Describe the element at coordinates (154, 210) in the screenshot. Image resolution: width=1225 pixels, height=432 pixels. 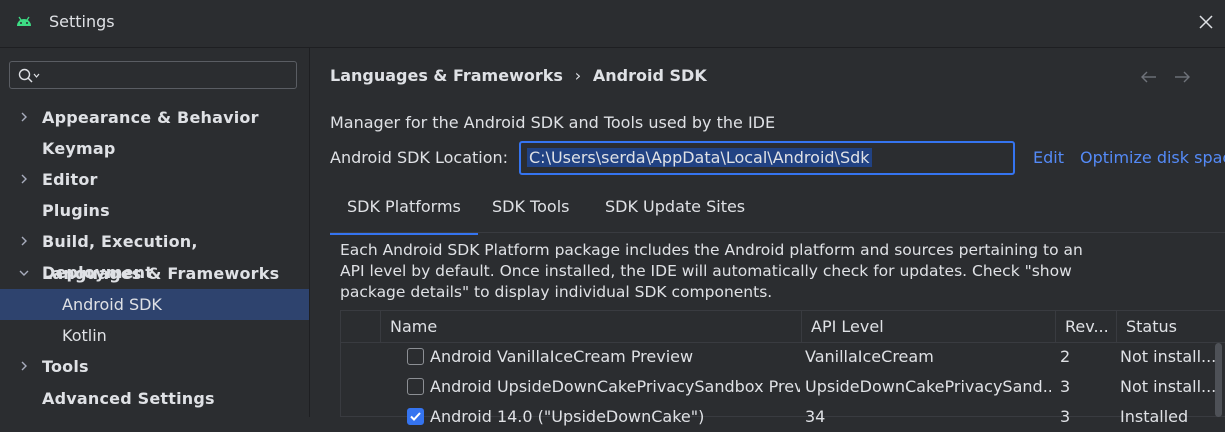
I see `sidebar-item-plugins: Plugins` at that location.